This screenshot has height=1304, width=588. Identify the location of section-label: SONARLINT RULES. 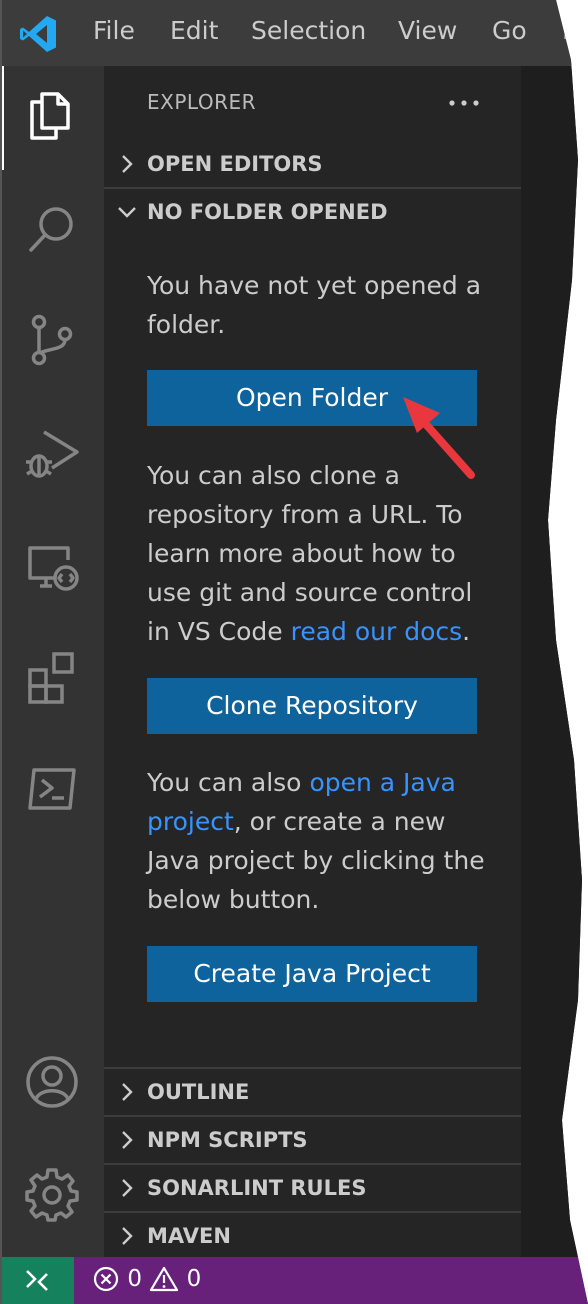
(257, 1188).